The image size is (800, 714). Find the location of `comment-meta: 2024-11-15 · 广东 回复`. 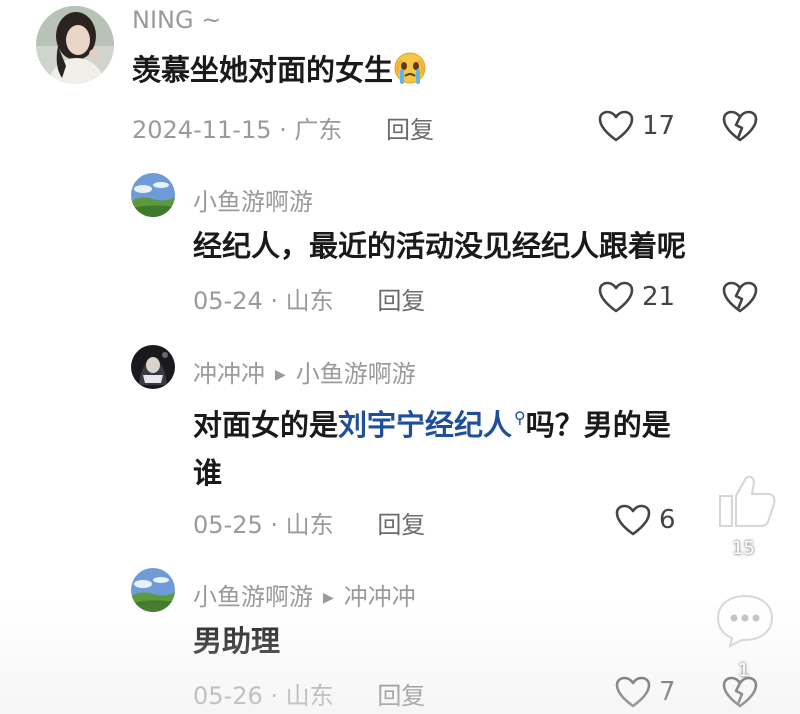

comment-meta: 2024-11-15 · 广东 回复 is located at coordinates (283, 127).